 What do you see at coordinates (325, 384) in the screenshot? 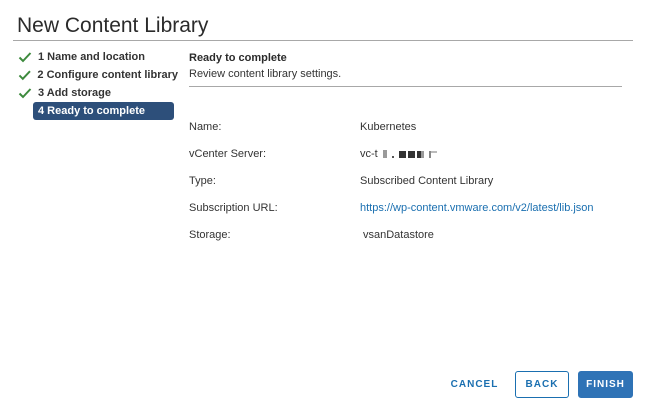
I see `dialog-footer: CANCEL BACK FINISH` at bounding box center [325, 384].